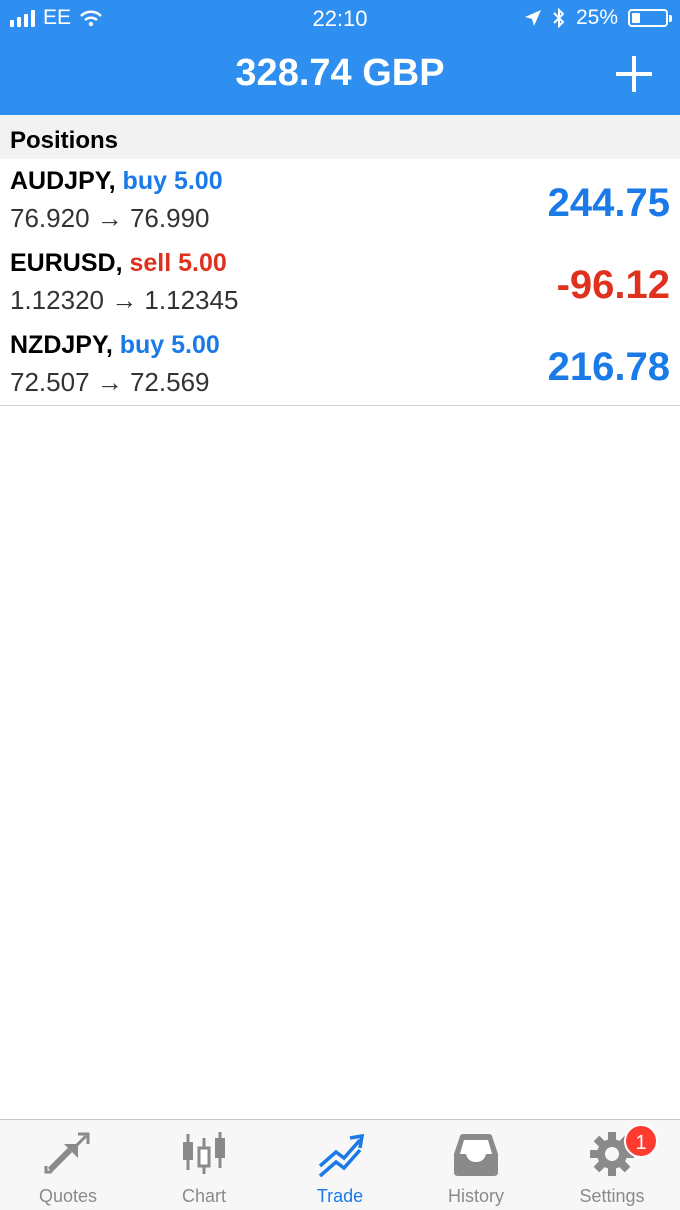 The width and height of the screenshot is (680, 1210). Describe the element at coordinates (178, 263) in the screenshot. I see `position-side: sell 5.00` at that location.